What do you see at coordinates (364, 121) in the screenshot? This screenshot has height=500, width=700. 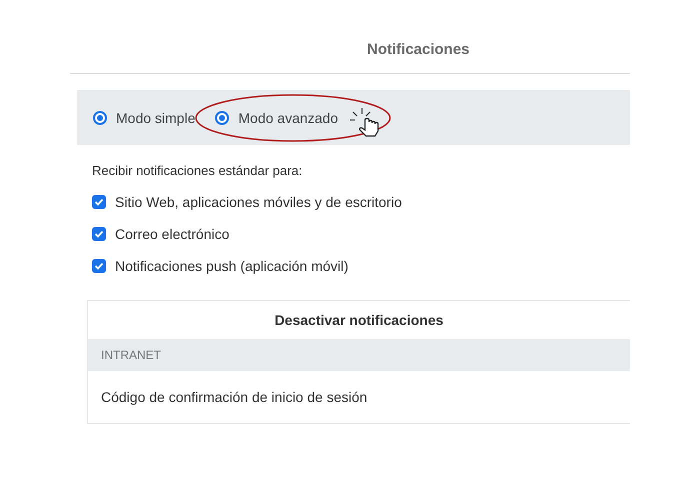 I see `hand-cursor-icon` at bounding box center [364, 121].